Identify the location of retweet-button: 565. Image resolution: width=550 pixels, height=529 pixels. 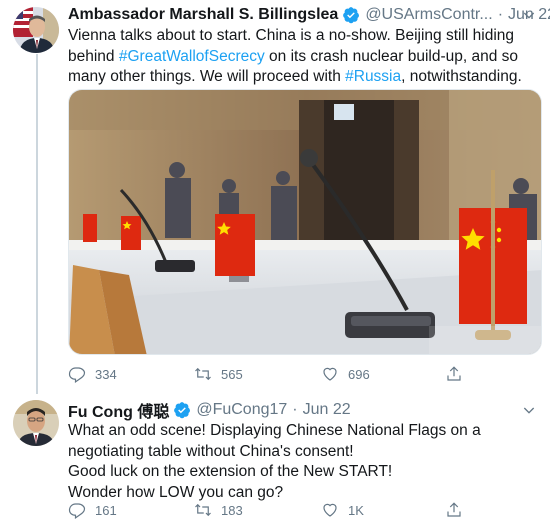
(218, 374).